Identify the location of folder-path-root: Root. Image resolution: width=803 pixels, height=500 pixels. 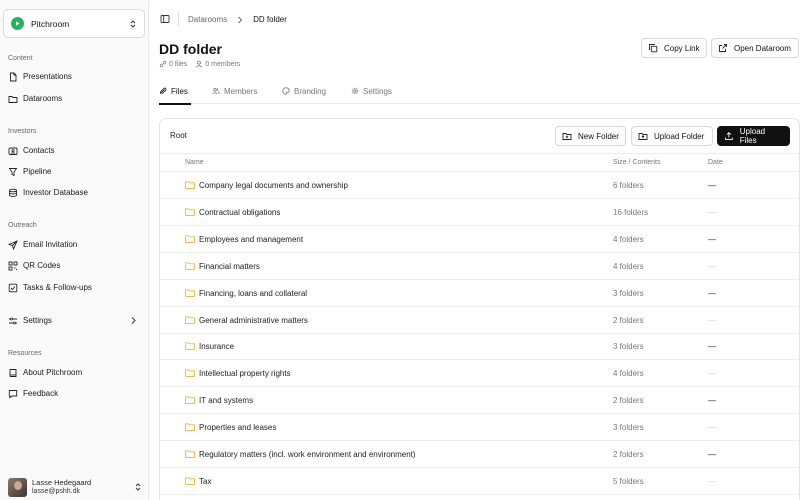
(178, 135).